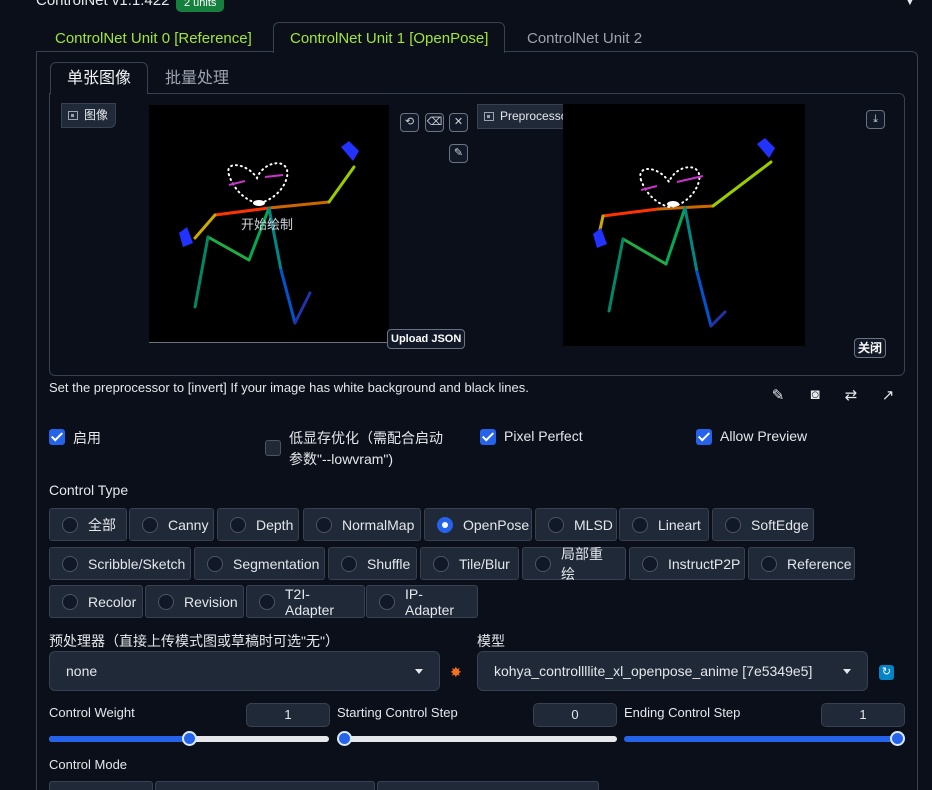  I want to click on brush-icon: ✎, so click(458, 153).